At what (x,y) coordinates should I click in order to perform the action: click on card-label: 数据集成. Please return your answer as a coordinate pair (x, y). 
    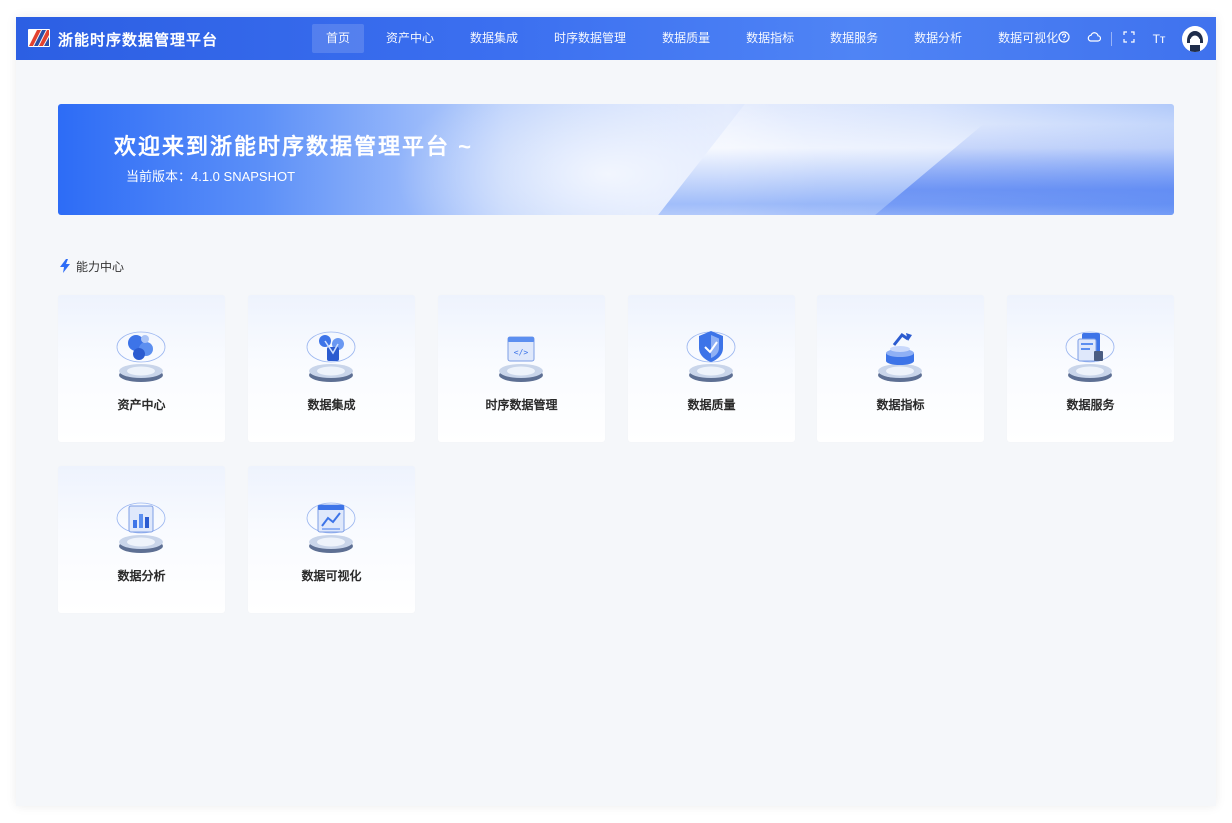
    Looking at the image, I should click on (331, 405).